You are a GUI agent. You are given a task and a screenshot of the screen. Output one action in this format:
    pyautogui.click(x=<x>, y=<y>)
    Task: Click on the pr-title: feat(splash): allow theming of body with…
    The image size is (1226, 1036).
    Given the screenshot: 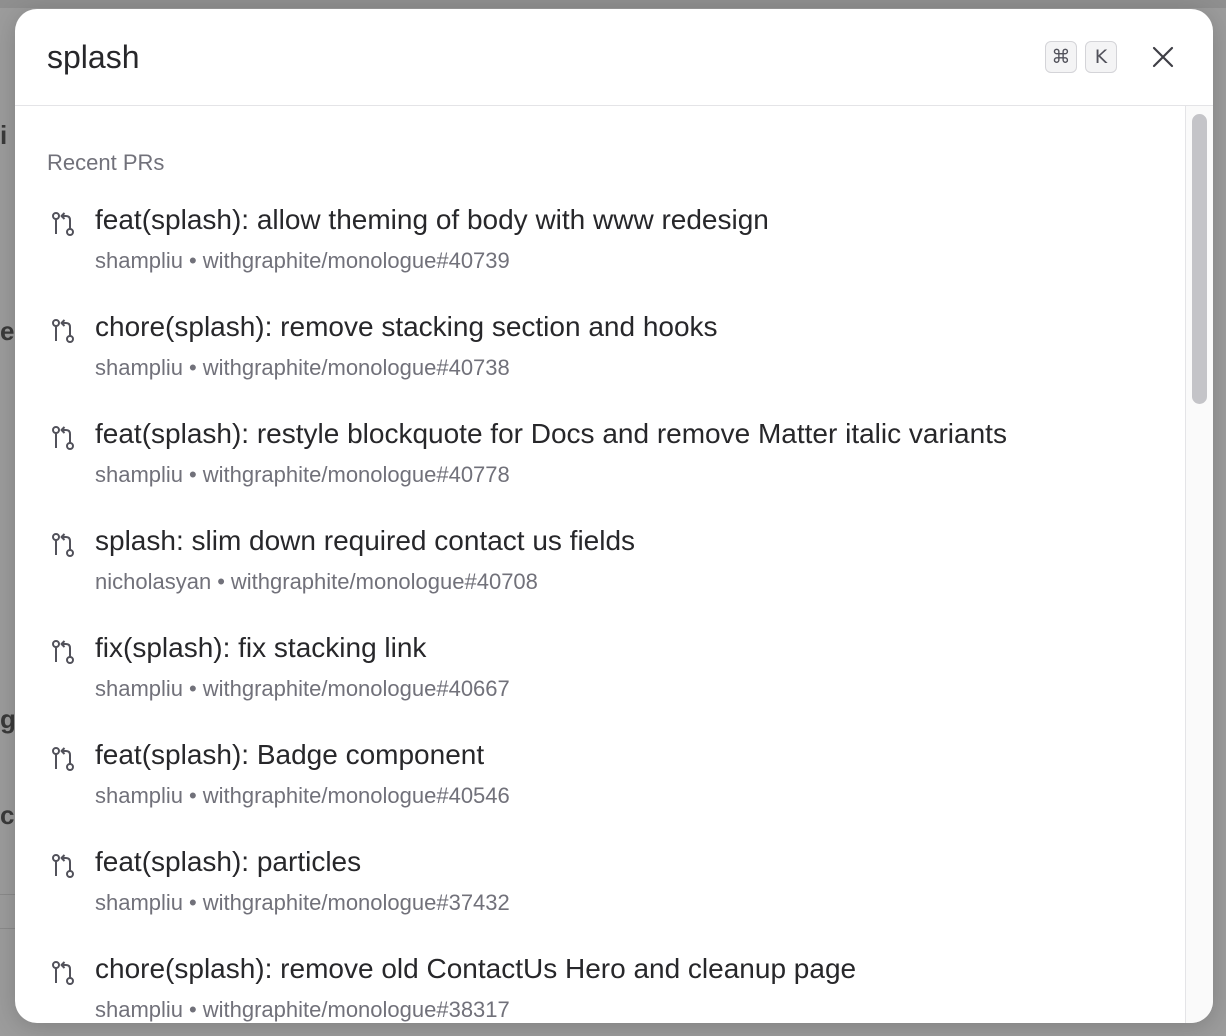 What is the action you would take?
    pyautogui.click(x=432, y=219)
    